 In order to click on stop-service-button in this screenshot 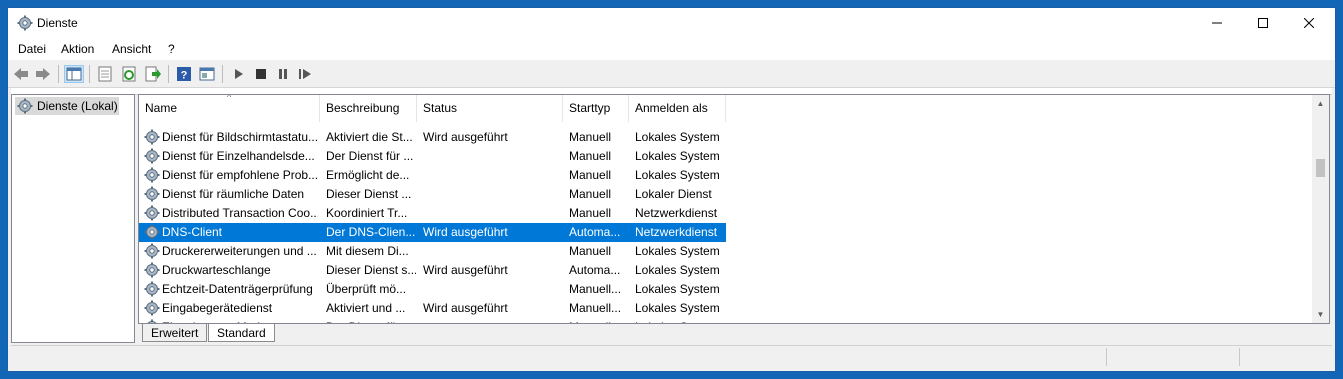, I will do `click(261, 74)`.